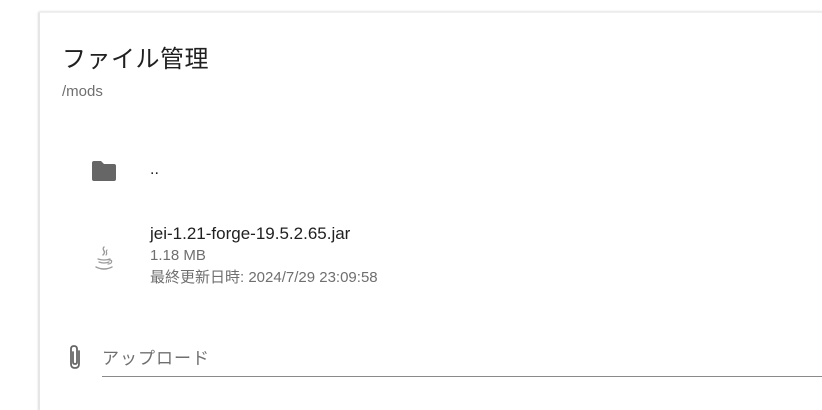 Image resolution: width=822 pixels, height=410 pixels. Describe the element at coordinates (104, 171) in the screenshot. I see `folder-icon` at that location.